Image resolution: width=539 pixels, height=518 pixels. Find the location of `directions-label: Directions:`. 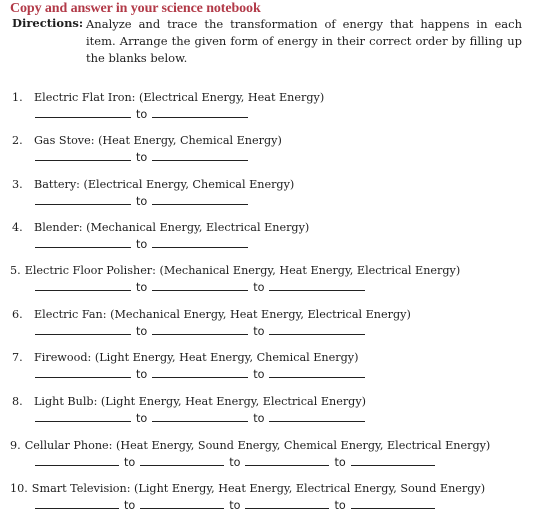

directions-label: Directions: is located at coordinates (48, 23).